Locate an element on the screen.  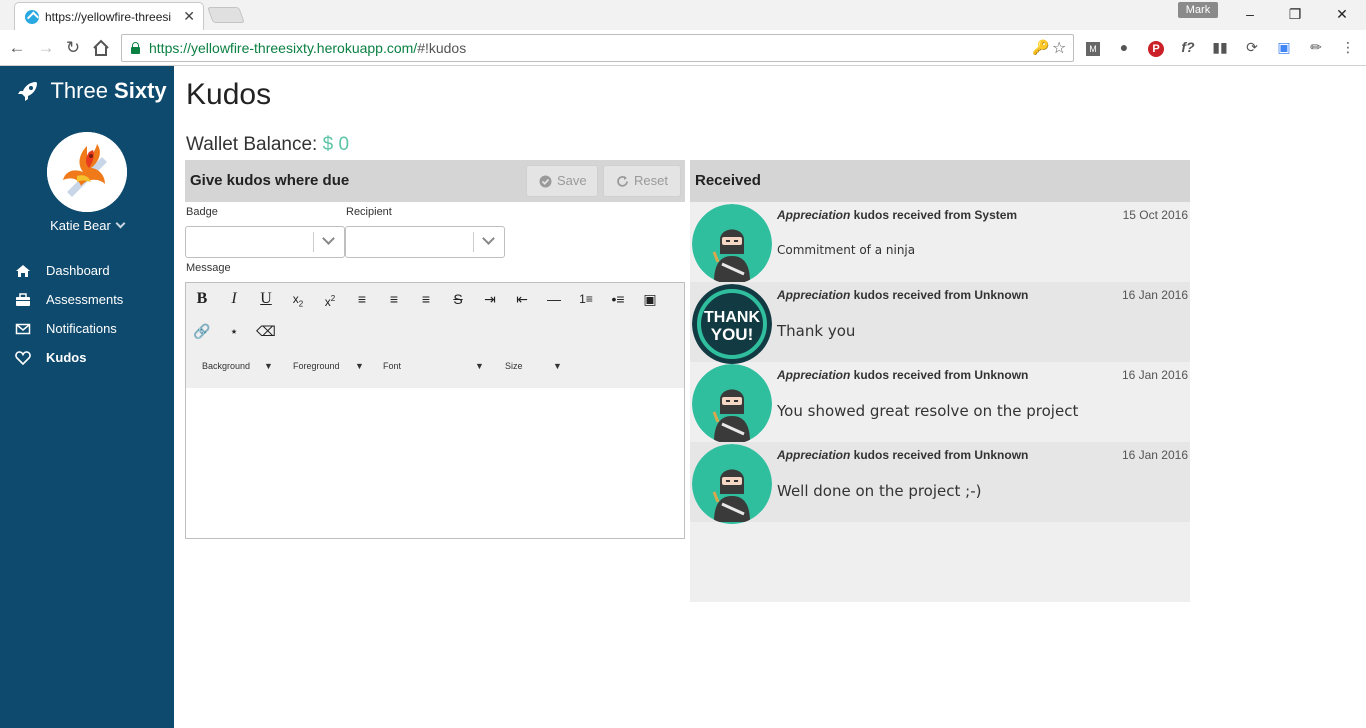
image-icon: ▣ is located at coordinates (650, 299).